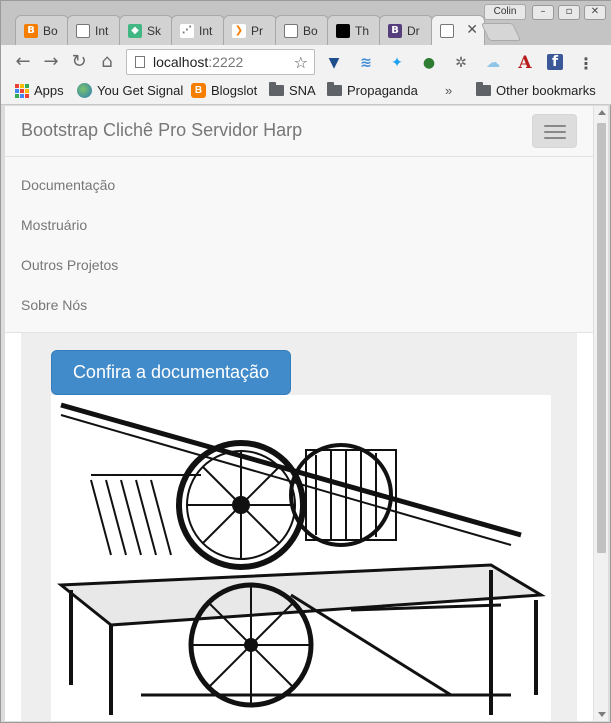 This screenshot has height=723, width=611. Describe the element at coordinates (493, 63) in the screenshot. I see `cloud-extension-icon: ☁` at that location.